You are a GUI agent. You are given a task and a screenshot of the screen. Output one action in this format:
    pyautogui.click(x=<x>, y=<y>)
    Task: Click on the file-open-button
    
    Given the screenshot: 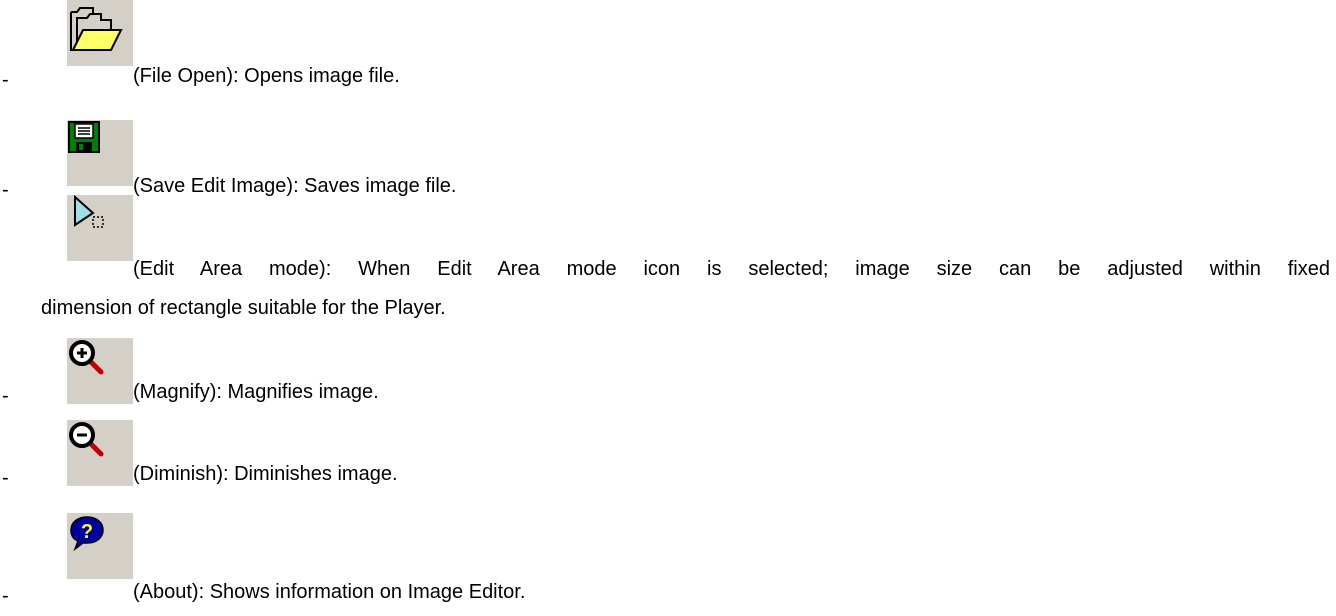 What is the action you would take?
    pyautogui.click(x=100, y=33)
    